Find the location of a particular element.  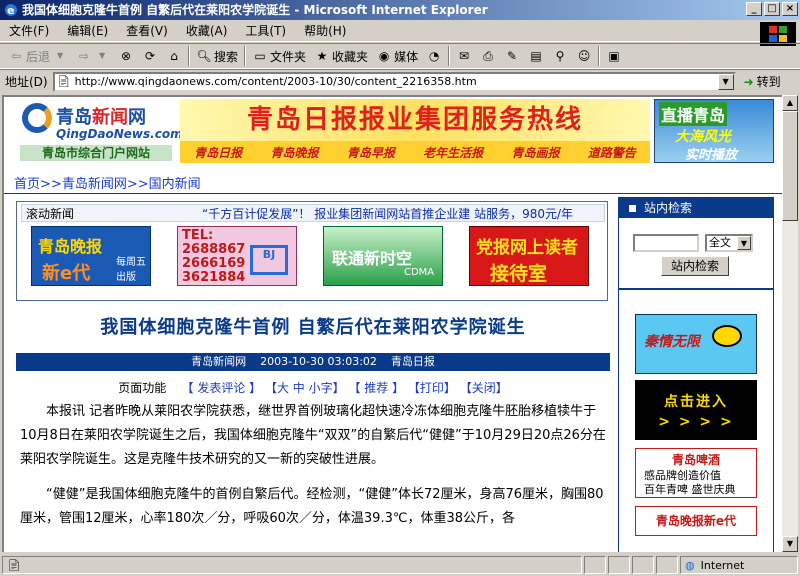

sidebar-ad-beer: 青岛啤酒 感品牌创造价值 百年青啤 盛世庆典 is located at coordinates (696, 473).